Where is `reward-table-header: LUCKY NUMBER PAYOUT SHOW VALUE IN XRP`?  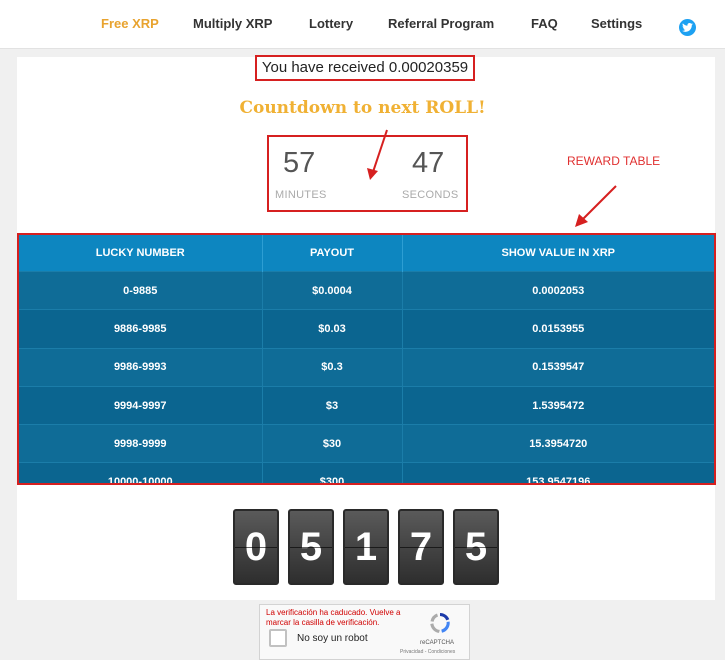
reward-table-header: LUCKY NUMBER PAYOUT SHOW VALUE IN XRP is located at coordinates (366, 253).